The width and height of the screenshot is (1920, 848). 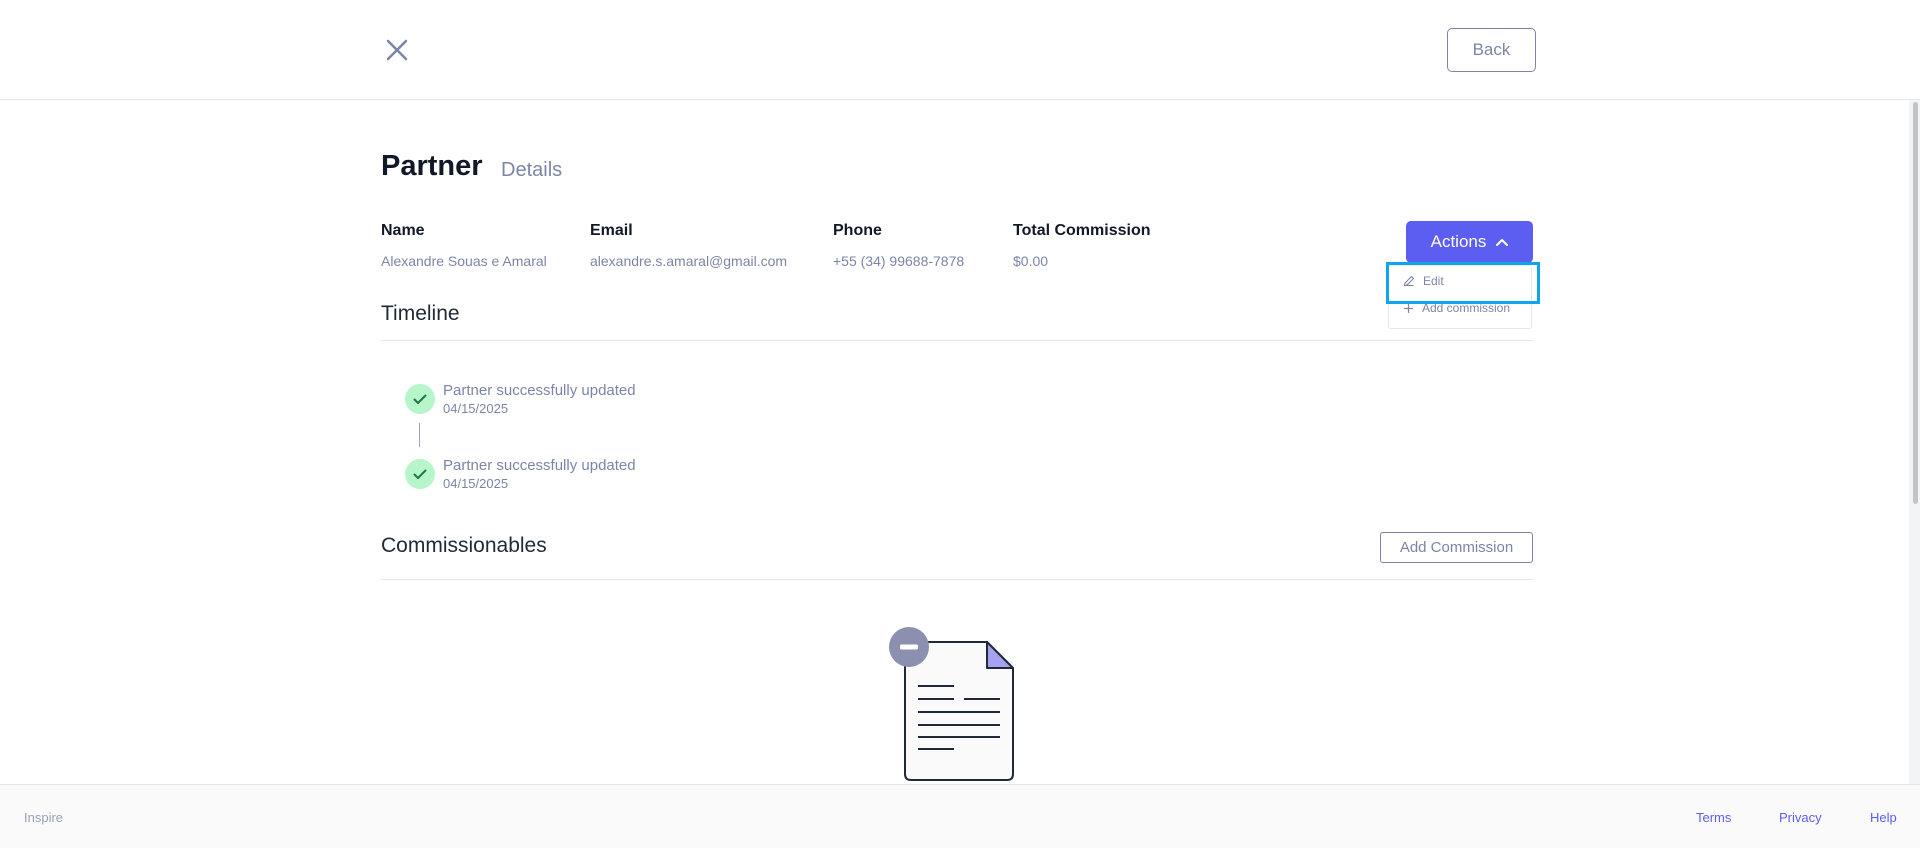 I want to click on empty-state, so click(x=953, y=707).